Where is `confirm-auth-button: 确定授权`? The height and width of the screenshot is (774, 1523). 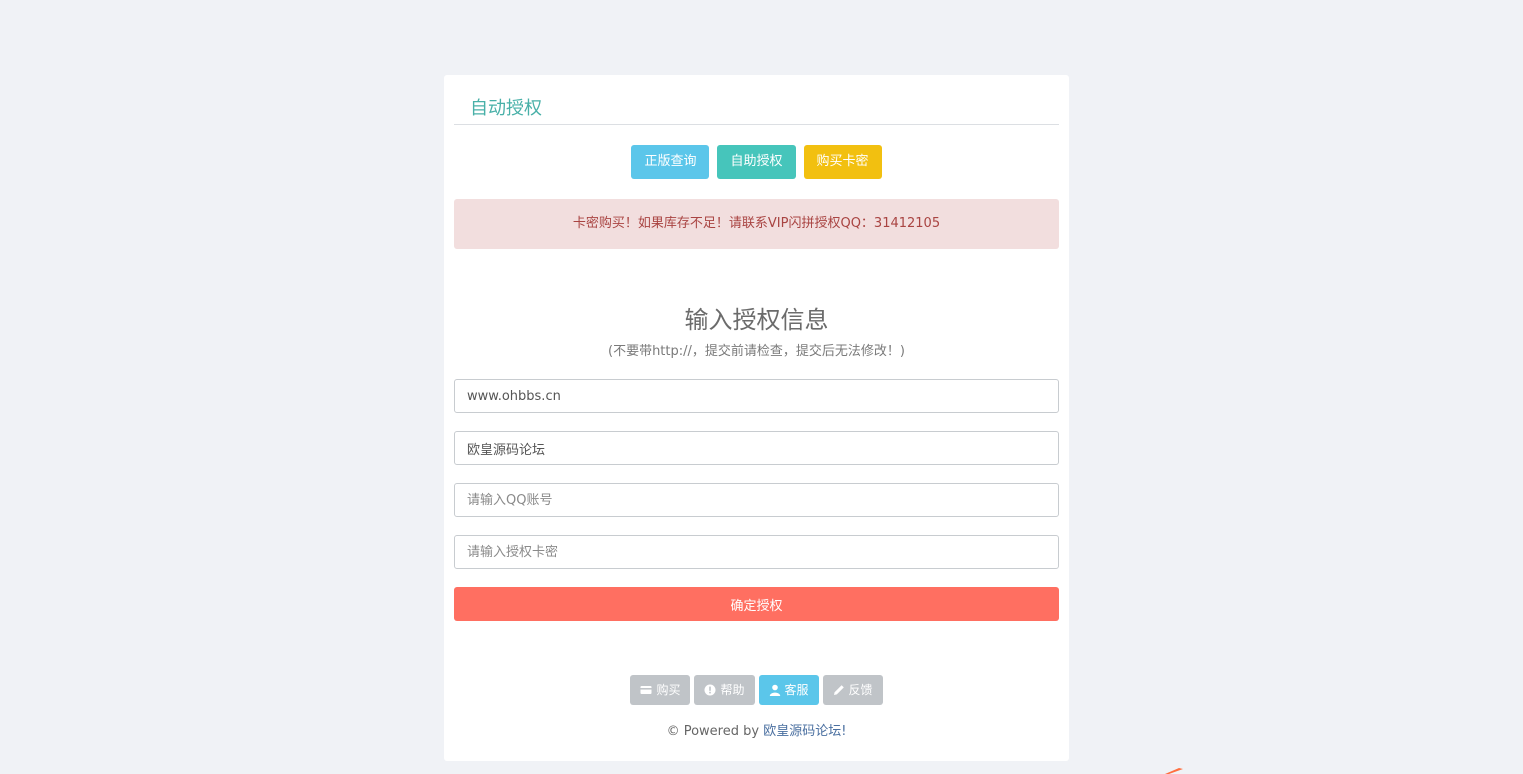 confirm-auth-button: 确定授权 is located at coordinates (756, 604).